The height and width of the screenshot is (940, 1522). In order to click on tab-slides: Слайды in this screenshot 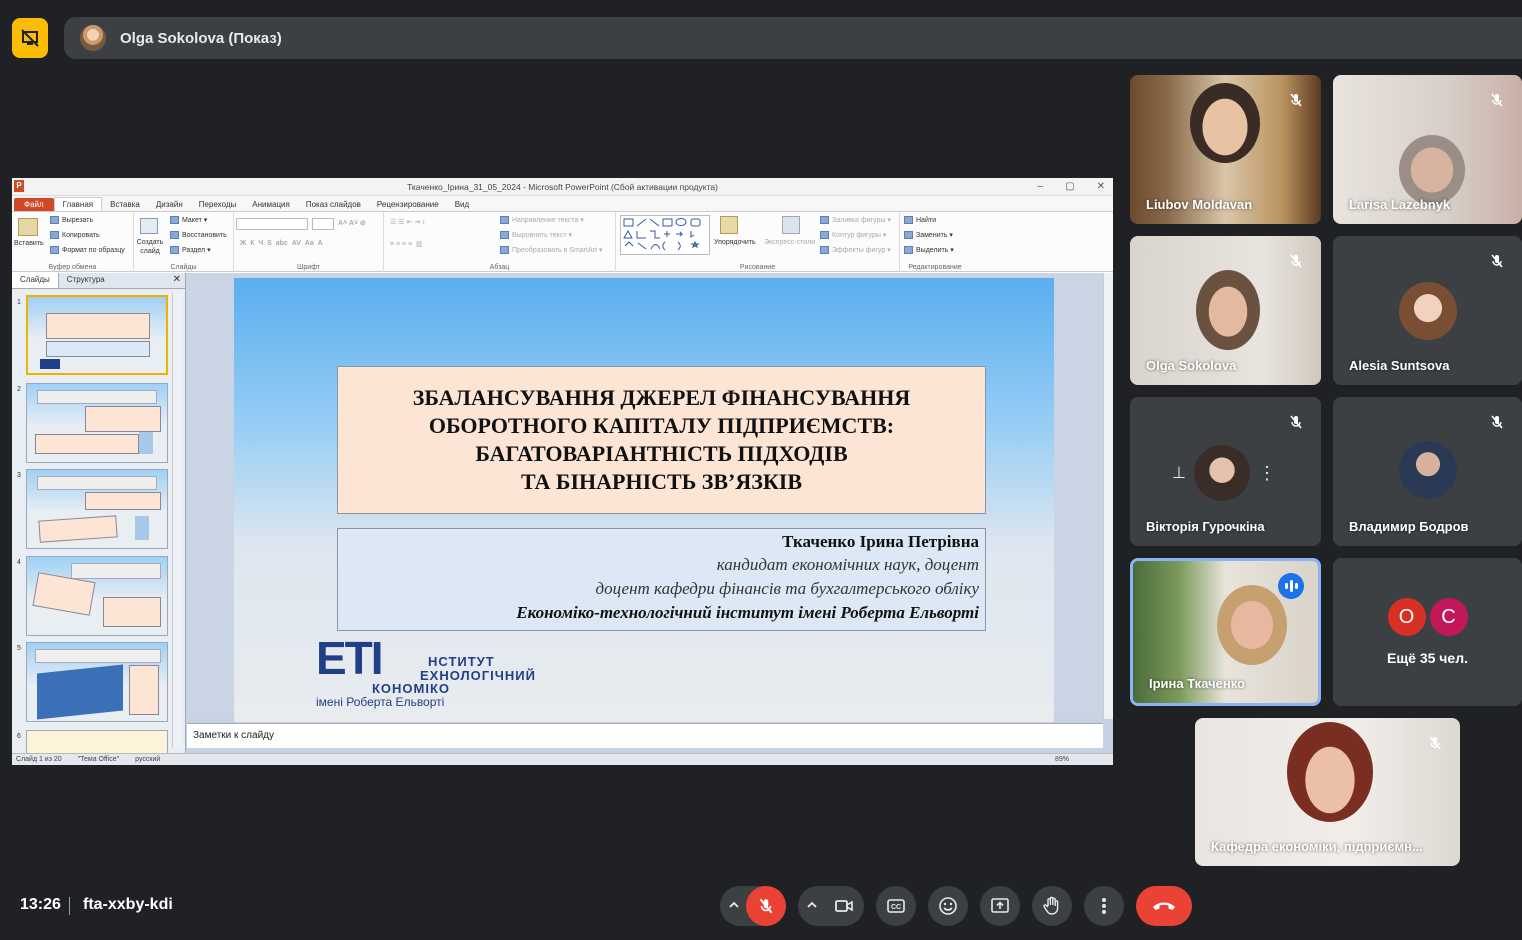, I will do `click(35, 280)`.